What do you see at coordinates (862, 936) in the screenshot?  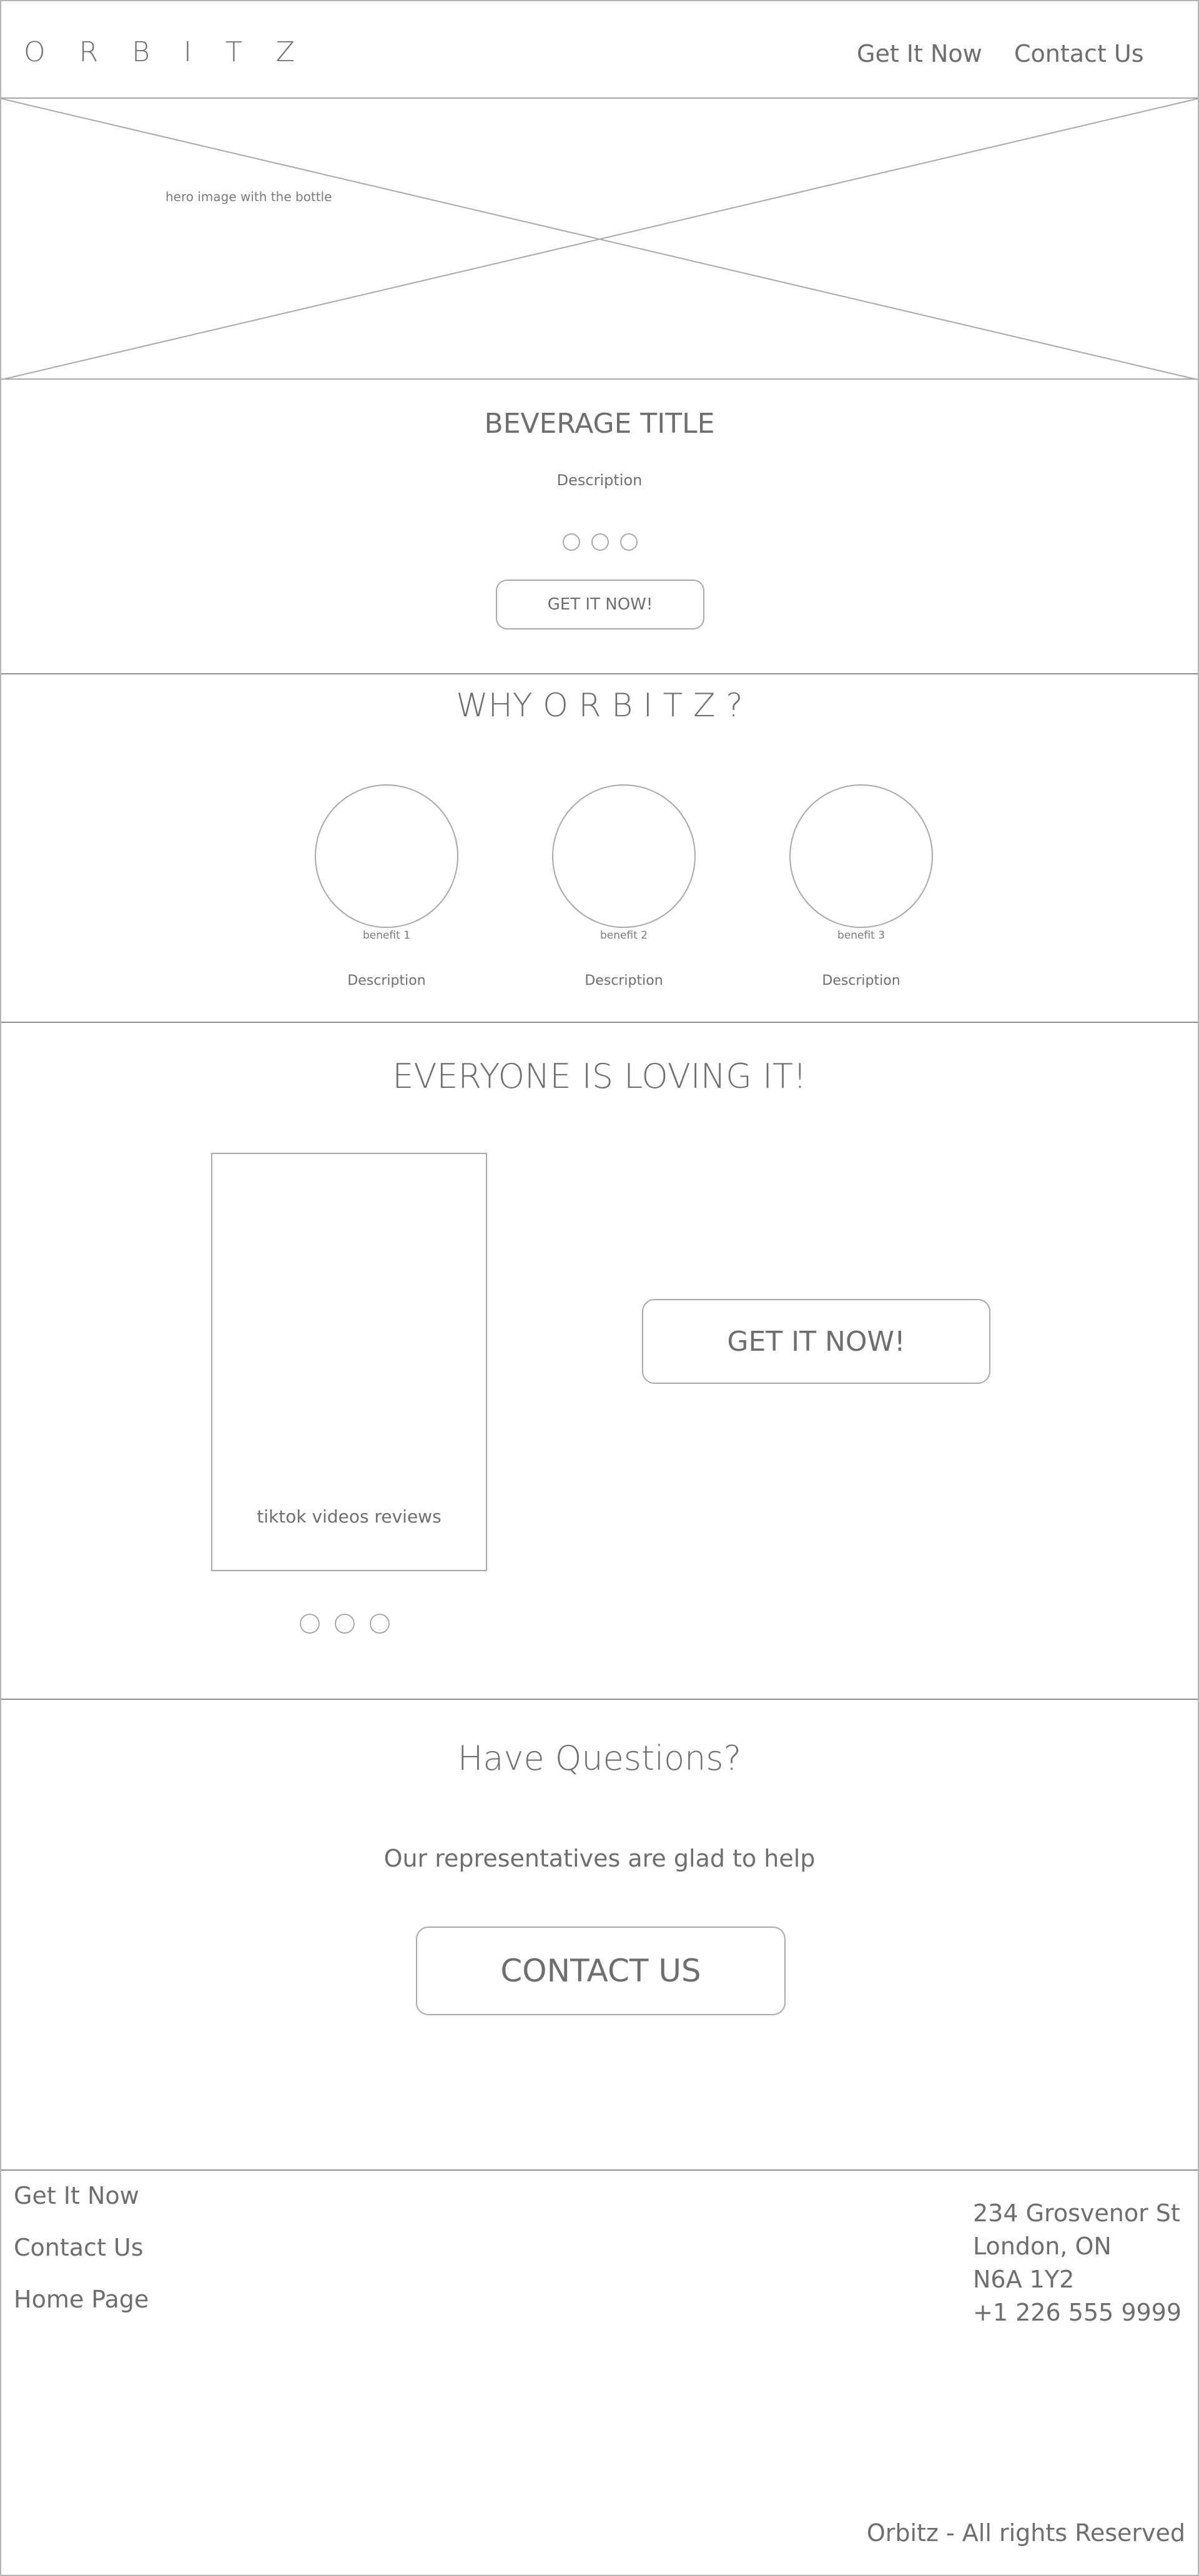 I see `benefit-label: benefit 3` at bounding box center [862, 936].